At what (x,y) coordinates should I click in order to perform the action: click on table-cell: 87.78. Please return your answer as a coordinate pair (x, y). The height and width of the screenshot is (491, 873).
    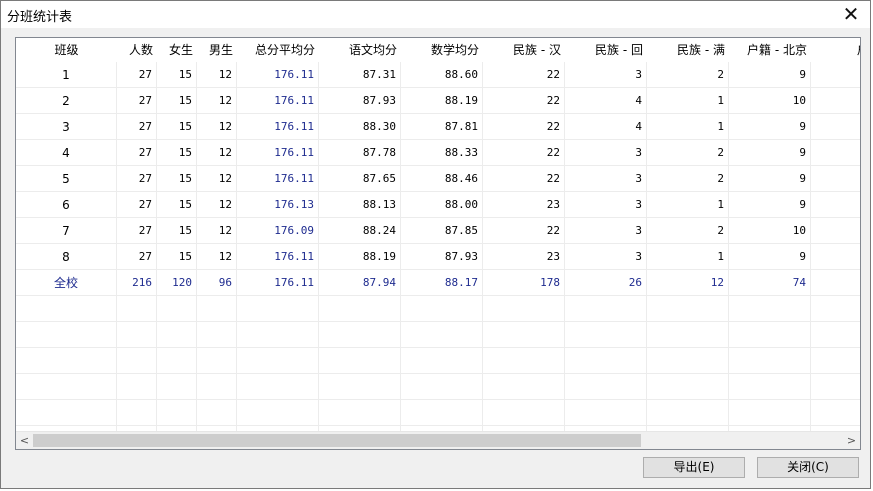
    Looking at the image, I should click on (360, 152).